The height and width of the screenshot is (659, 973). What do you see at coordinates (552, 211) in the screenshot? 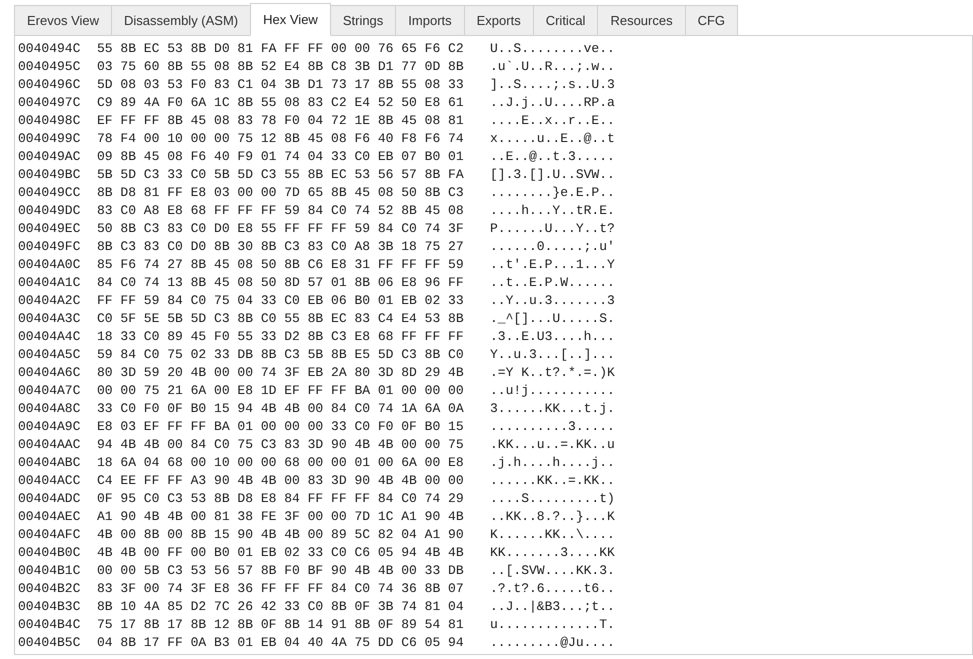
I see `ascii-text: ....h...Y..tR.E.` at bounding box center [552, 211].